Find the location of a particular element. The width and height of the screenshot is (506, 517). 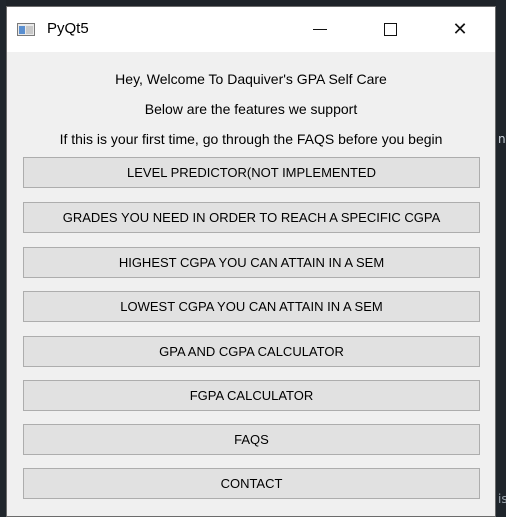

minimize-icon is located at coordinates (320, 29).